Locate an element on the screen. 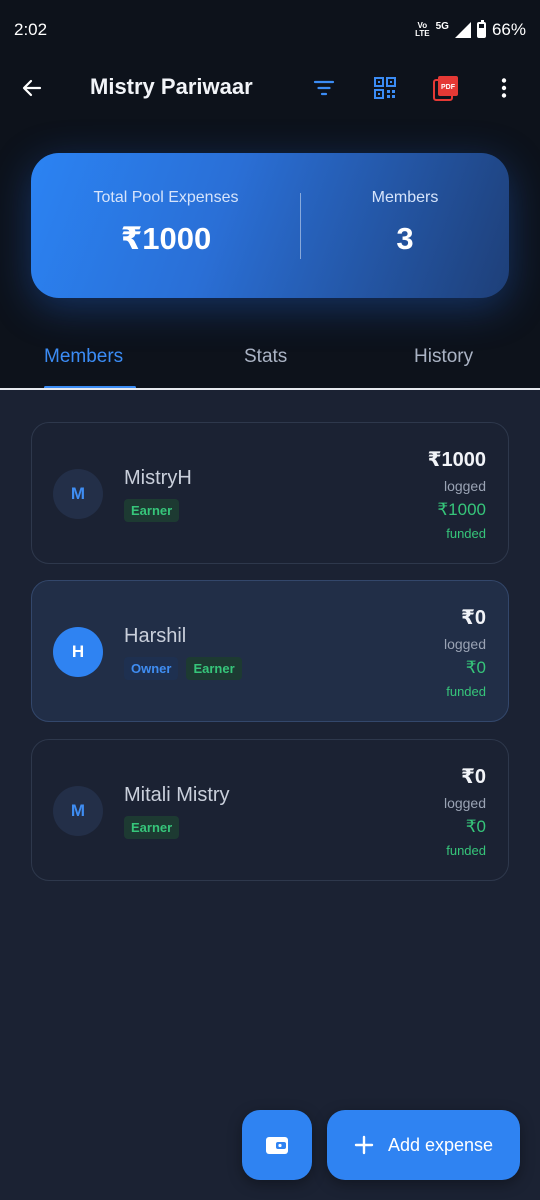 Image resolution: width=540 pixels, height=1200 pixels. tab-members: Members is located at coordinates (83, 357).